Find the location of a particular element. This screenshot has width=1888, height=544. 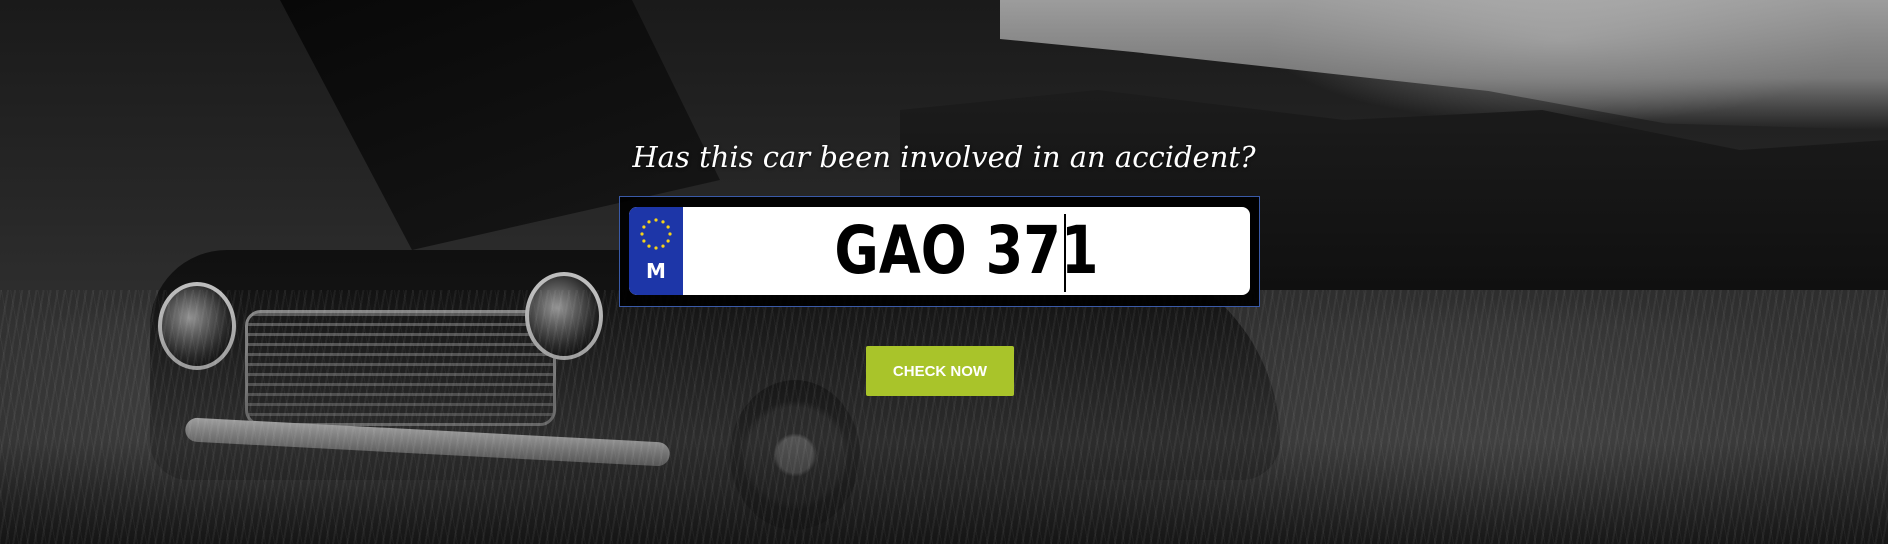

eu-stars-icon is located at coordinates (656, 234).